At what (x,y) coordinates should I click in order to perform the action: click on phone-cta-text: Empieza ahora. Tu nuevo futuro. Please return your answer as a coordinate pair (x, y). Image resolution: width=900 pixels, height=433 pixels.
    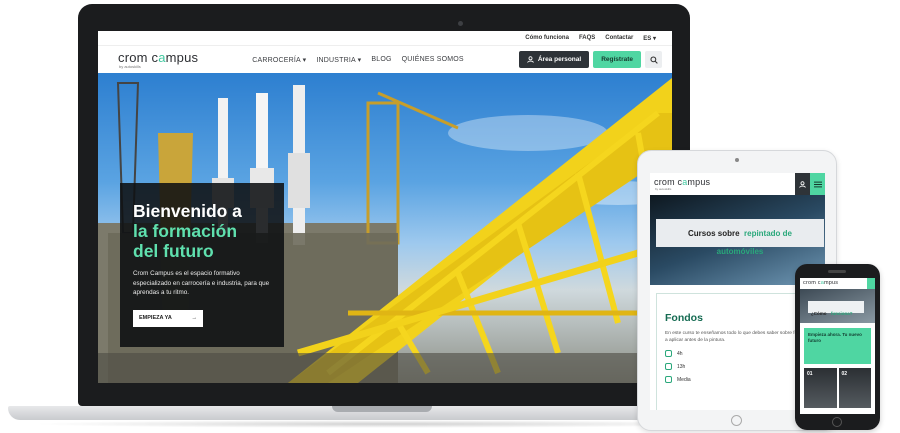
    Looking at the image, I should click on (835, 337).